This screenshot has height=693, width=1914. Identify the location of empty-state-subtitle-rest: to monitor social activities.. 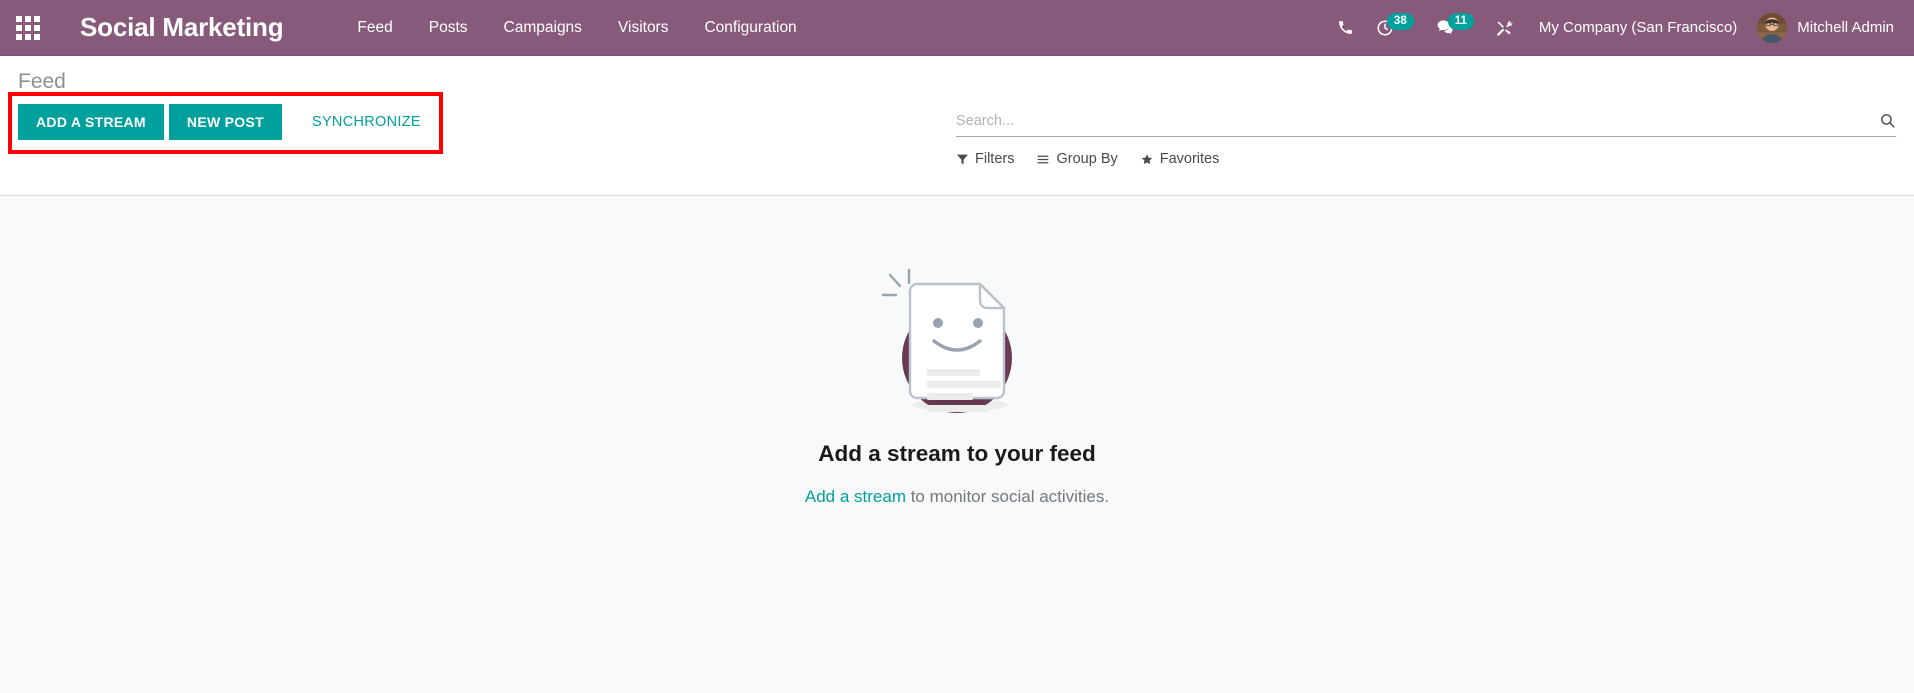
(1007, 496).